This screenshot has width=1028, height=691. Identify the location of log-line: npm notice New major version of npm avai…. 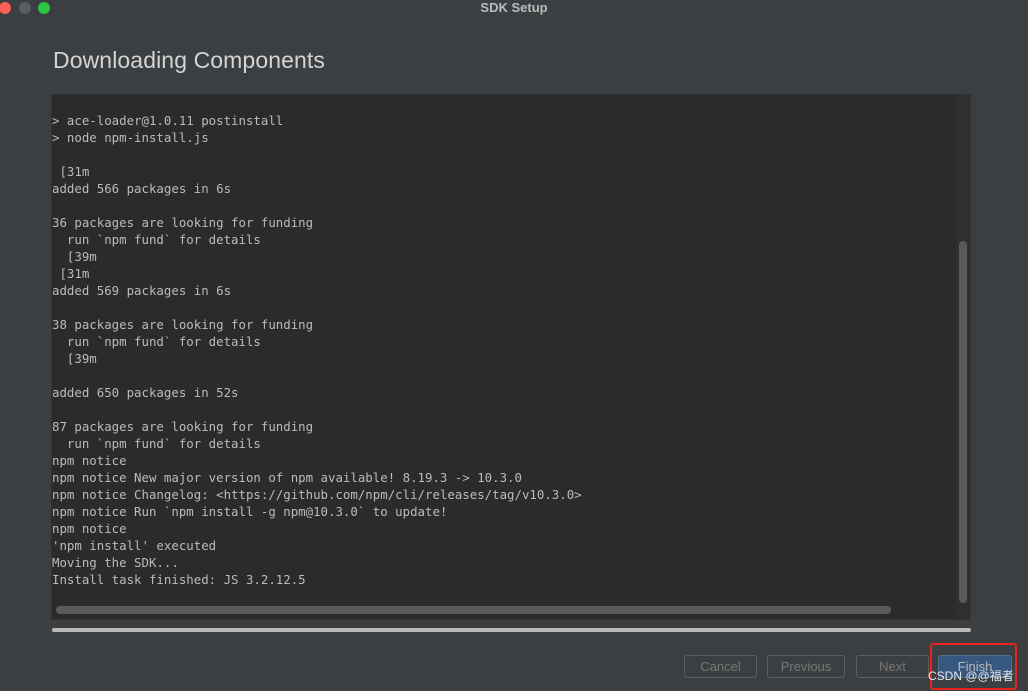
(287, 477).